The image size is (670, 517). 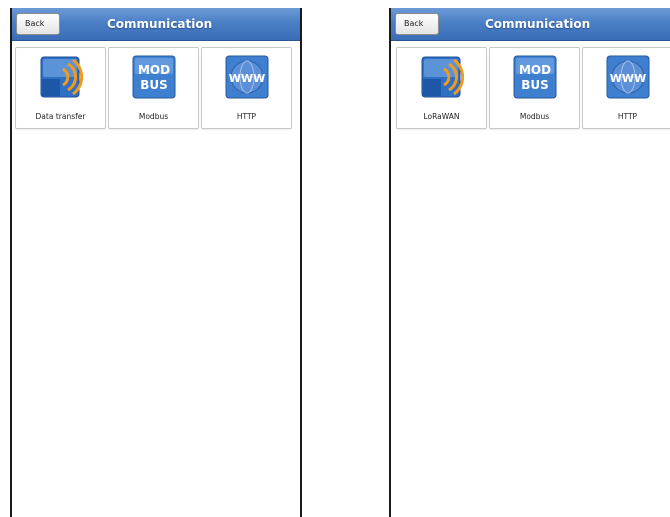 I want to click on tile-grid: Data transfer MOD BUS Modbus WWW HTTP, so click(x=154, y=88).